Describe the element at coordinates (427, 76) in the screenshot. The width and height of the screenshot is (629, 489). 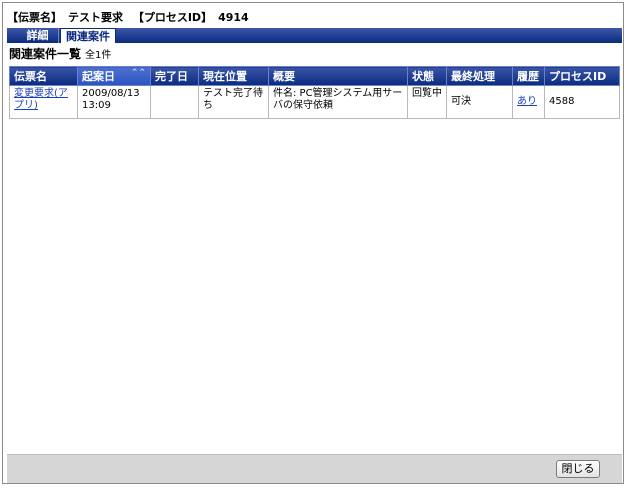
I see `column-header-status: 状態` at that location.